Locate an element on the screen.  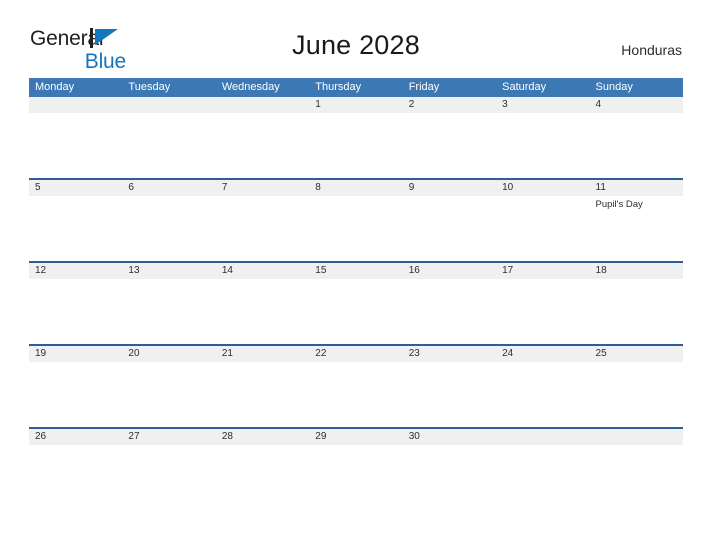
calendar-week-row: 19 20 21 22 23 24 25 is located at coordinates (356, 385).